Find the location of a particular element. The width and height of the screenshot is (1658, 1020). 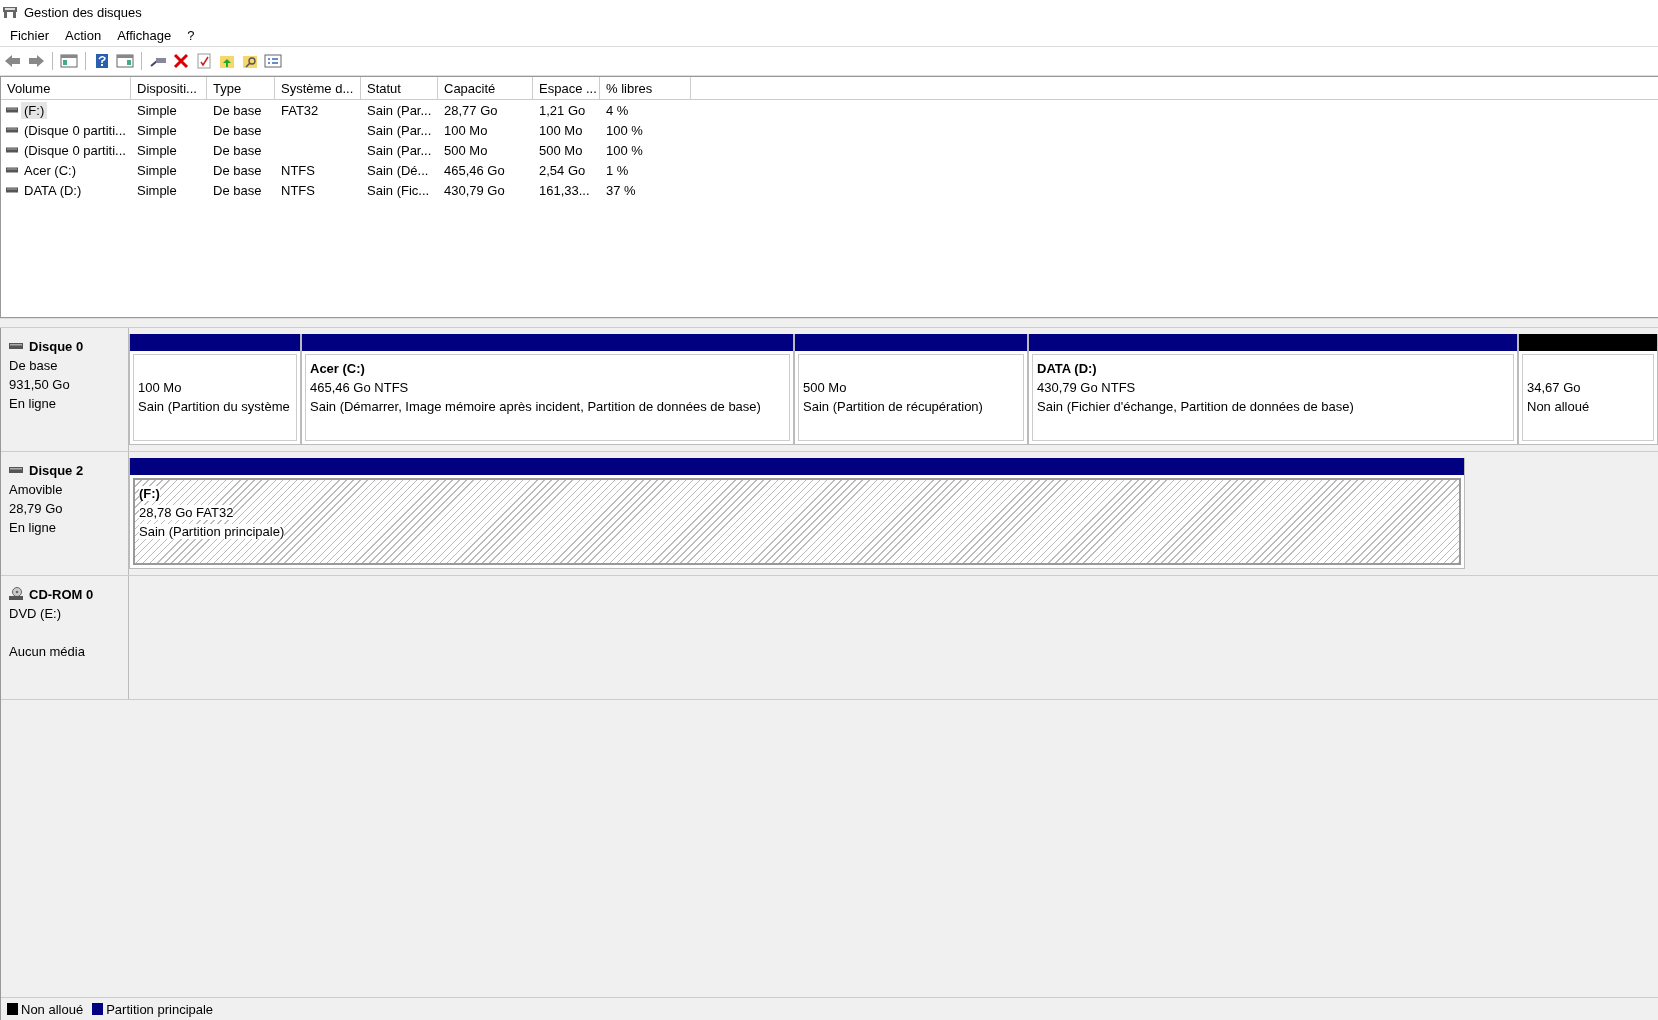

partition-size: 500 Mo is located at coordinates (825, 387).